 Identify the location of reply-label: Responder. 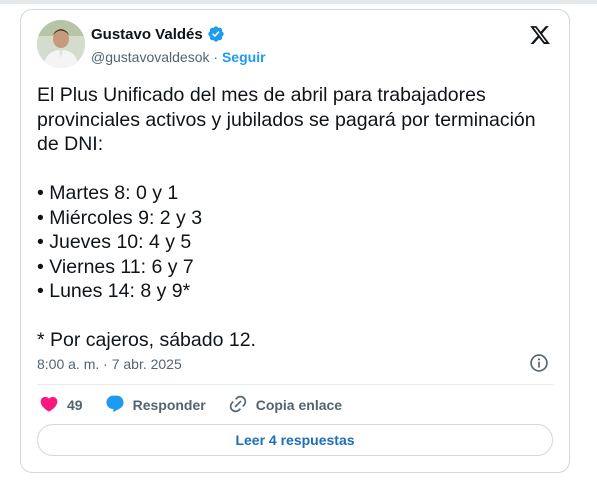
(169, 405).